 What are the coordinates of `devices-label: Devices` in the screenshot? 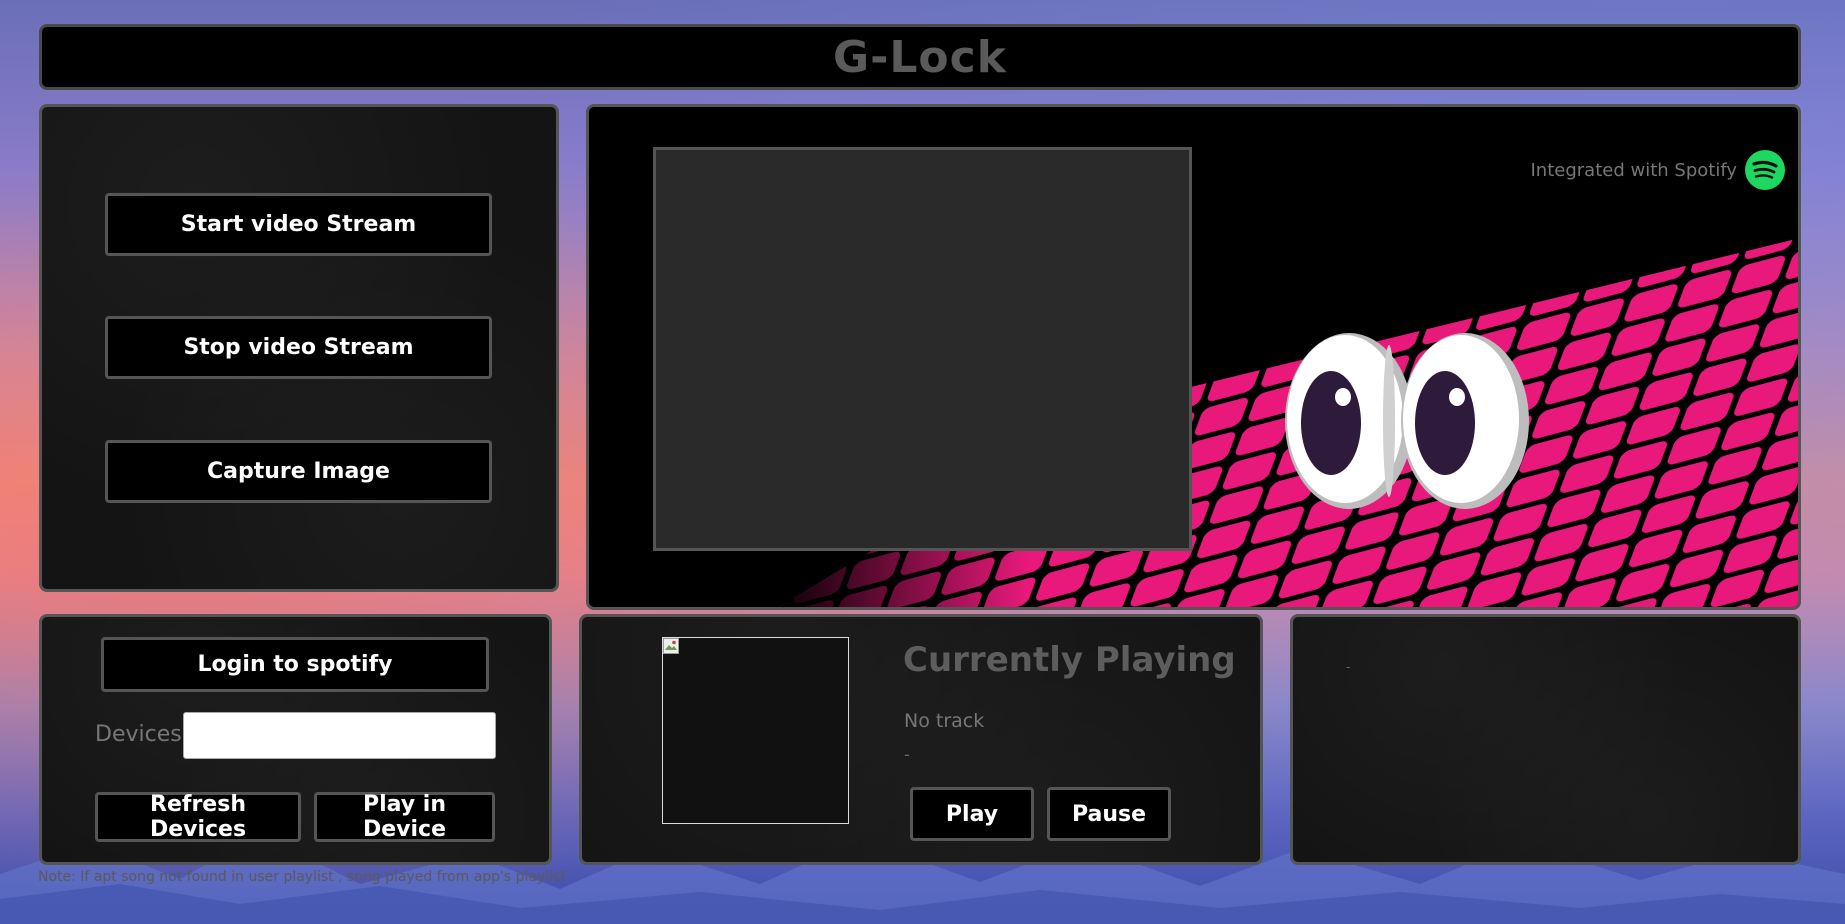 It's located at (138, 734).